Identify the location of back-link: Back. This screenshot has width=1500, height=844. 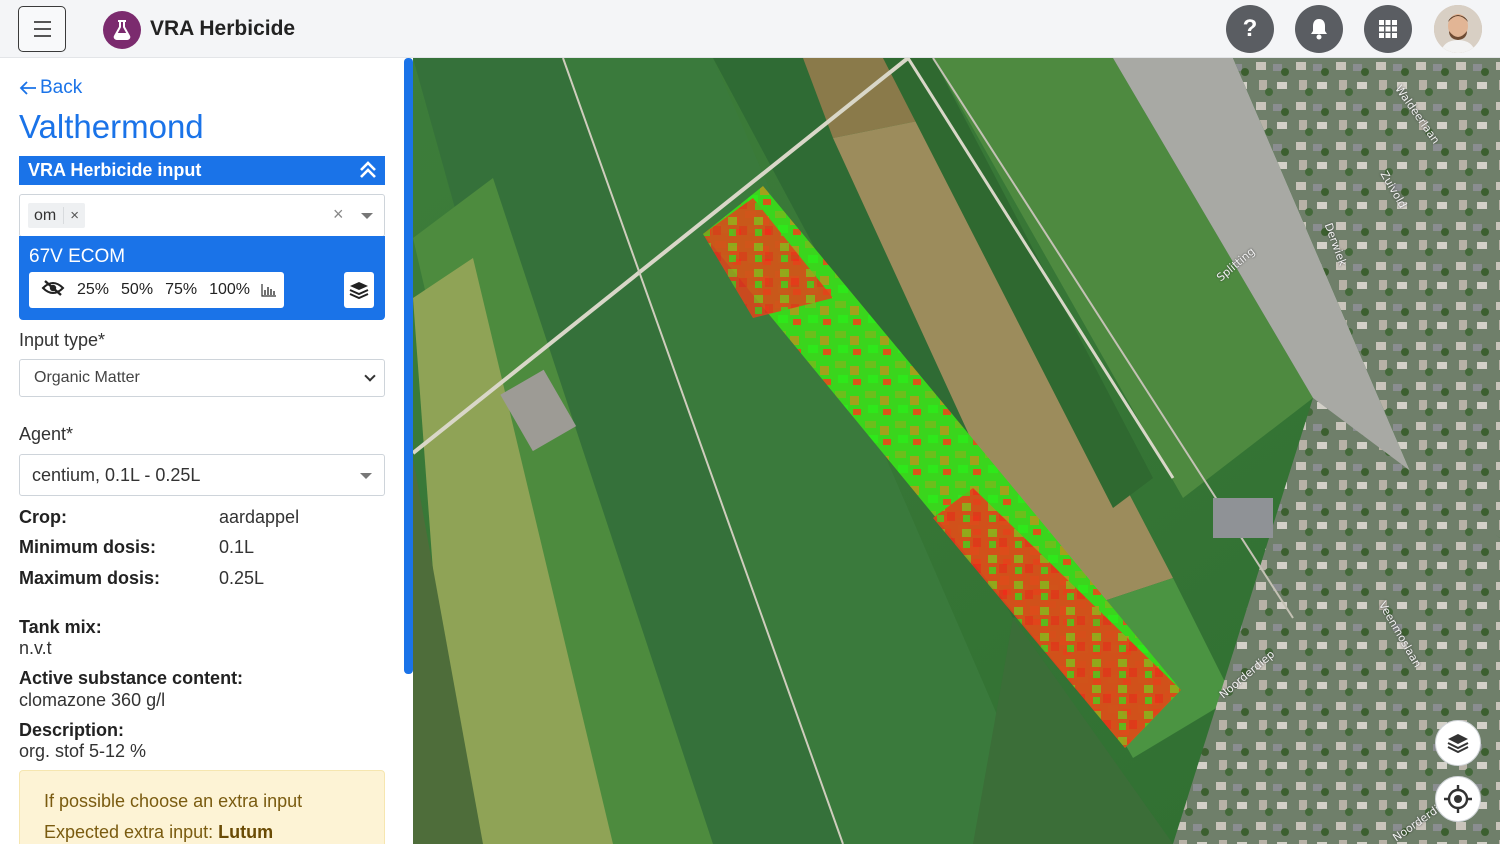
(50, 88).